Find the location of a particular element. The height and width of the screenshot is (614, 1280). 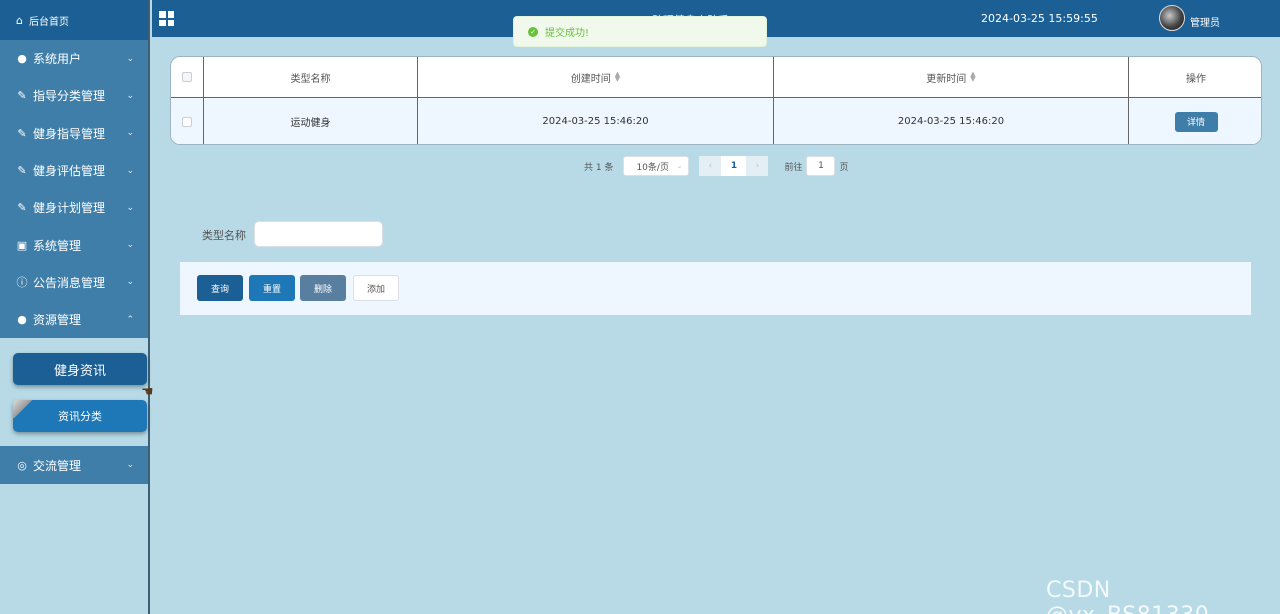

sidebar-item-fitness-guide: ✎ 健身指导管理 ⌄ is located at coordinates (74, 133).